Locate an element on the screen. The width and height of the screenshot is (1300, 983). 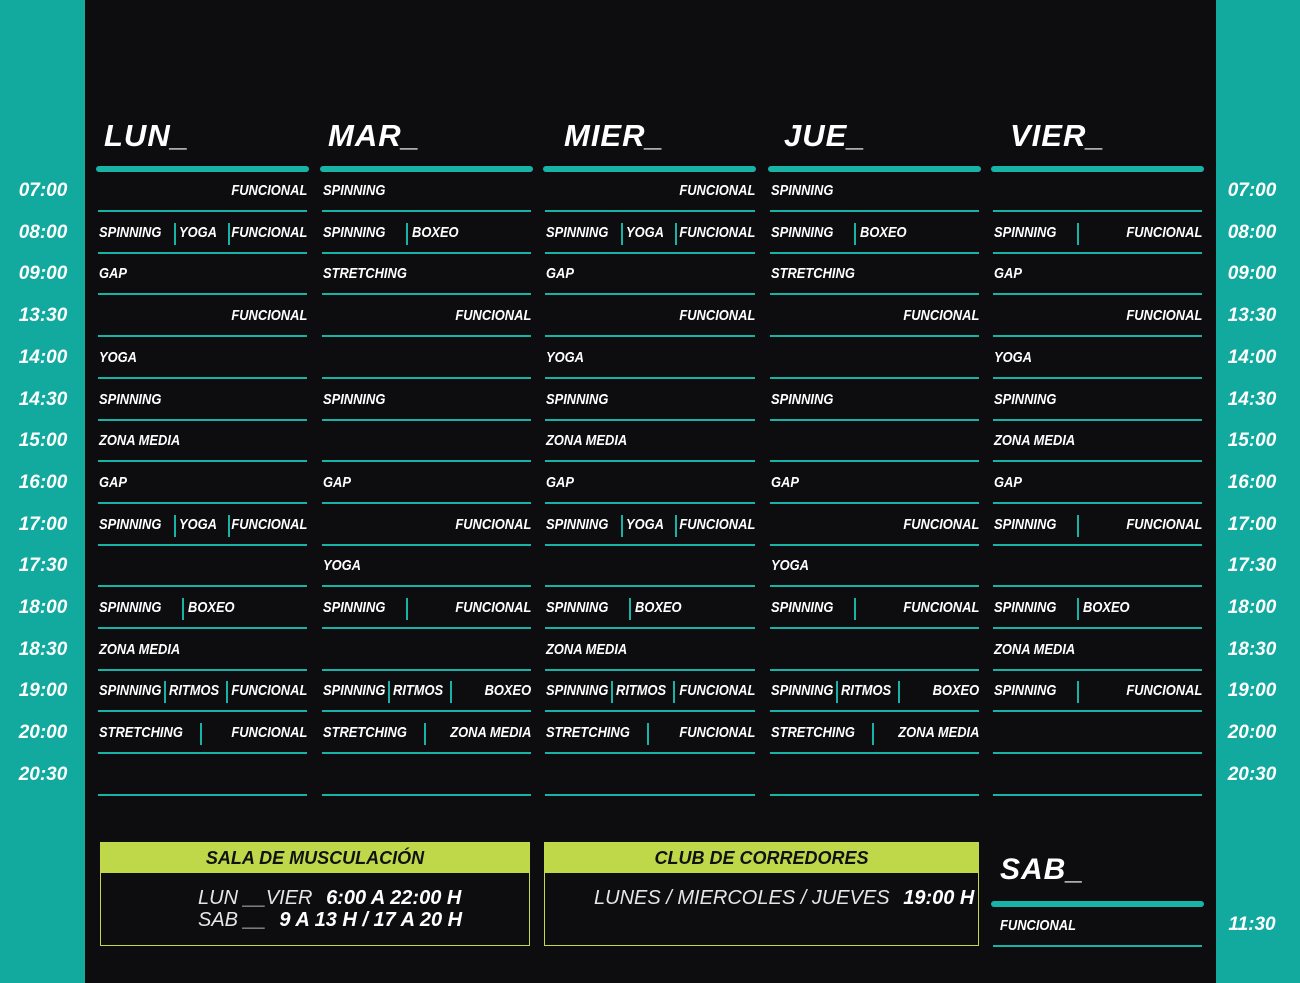
class-slot: GAP is located at coordinates (203, 273).